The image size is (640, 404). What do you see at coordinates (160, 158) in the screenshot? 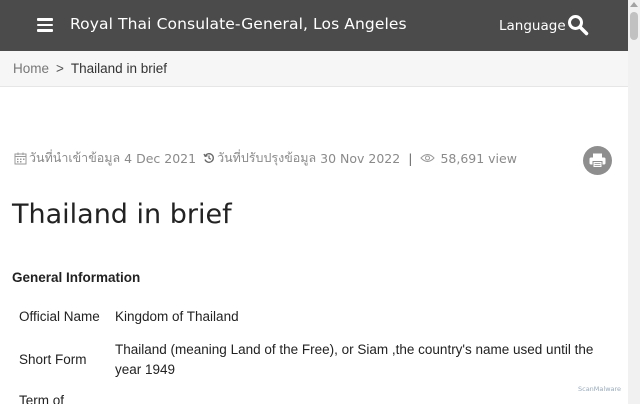
I see `created-date: 4 Dec 2021` at bounding box center [160, 158].